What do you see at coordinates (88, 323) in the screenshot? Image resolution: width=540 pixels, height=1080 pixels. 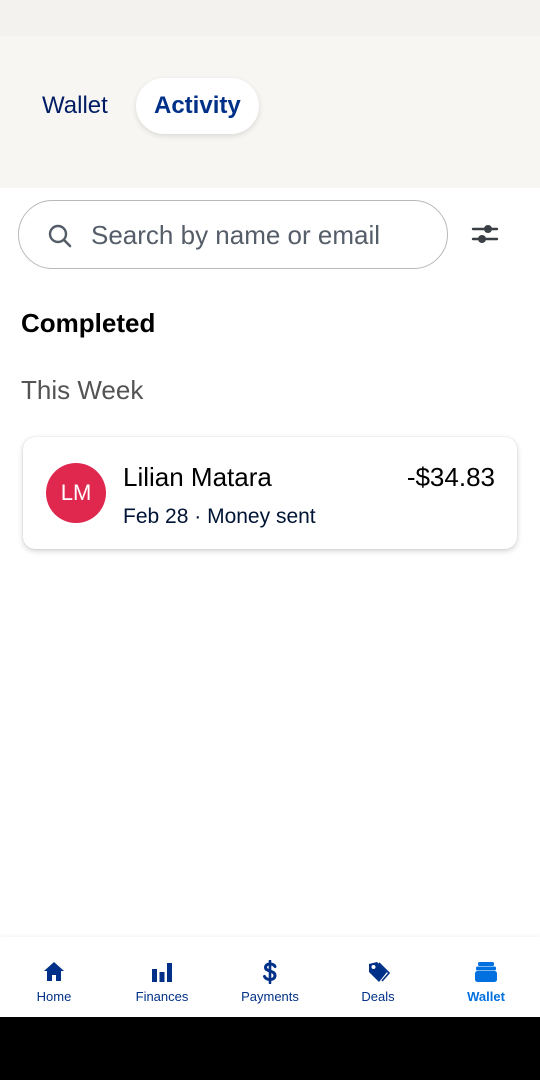 I see `section-title: Completed` at bounding box center [88, 323].